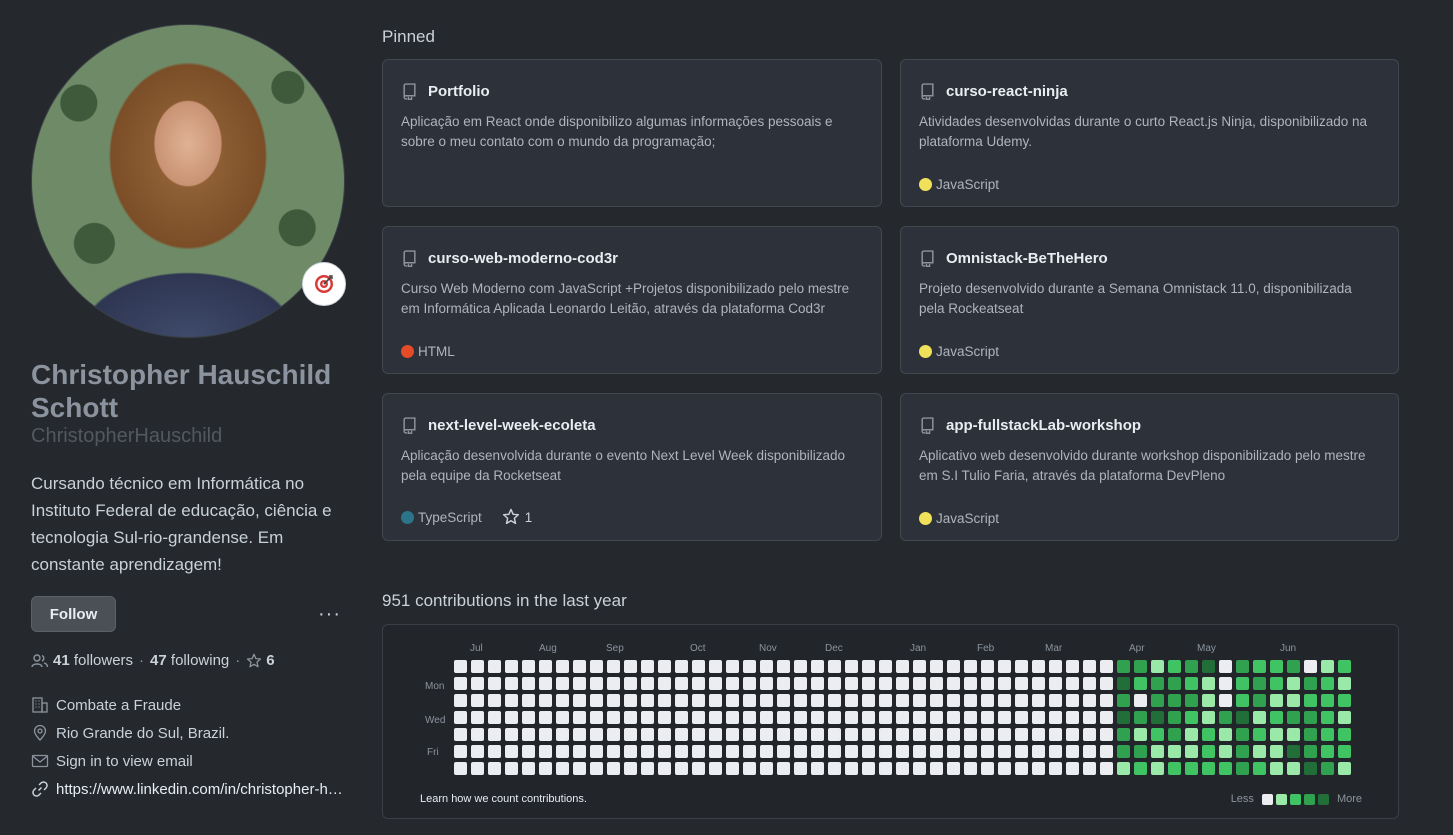 The width and height of the screenshot is (1453, 835). Describe the element at coordinates (523, 258) in the screenshot. I see `repo-name-link: curso-web-moderno-cod3r` at that location.